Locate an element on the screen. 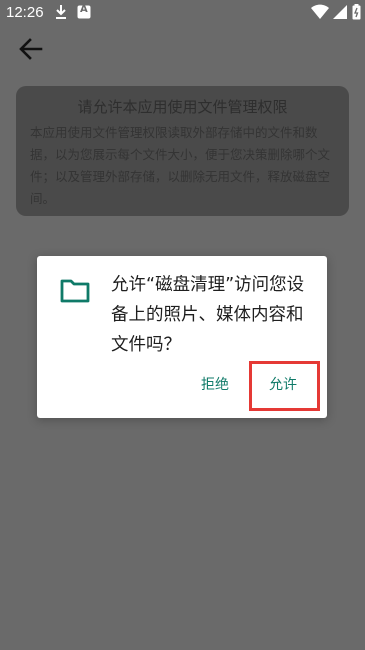 The width and height of the screenshot is (365, 650). notification-a-icon: A is located at coordinates (84, 14).